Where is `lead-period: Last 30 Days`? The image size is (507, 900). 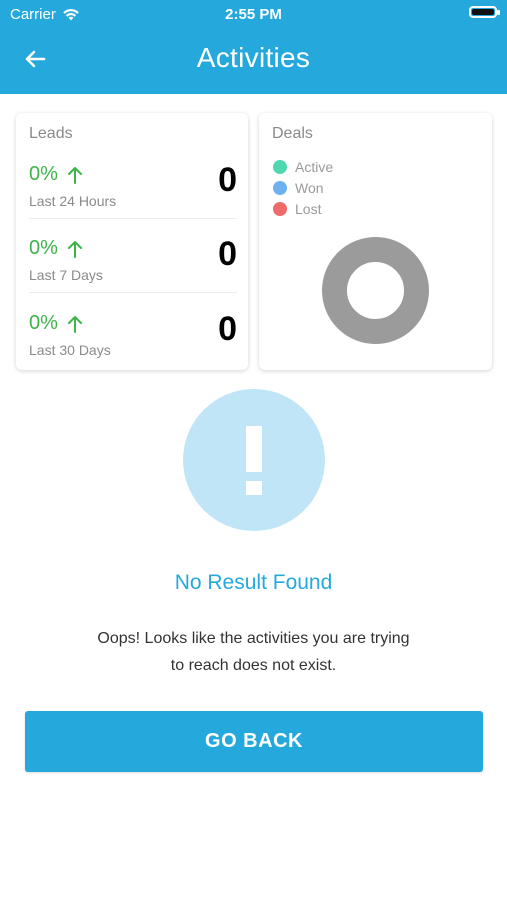
lead-period: Last 30 Days is located at coordinates (70, 350).